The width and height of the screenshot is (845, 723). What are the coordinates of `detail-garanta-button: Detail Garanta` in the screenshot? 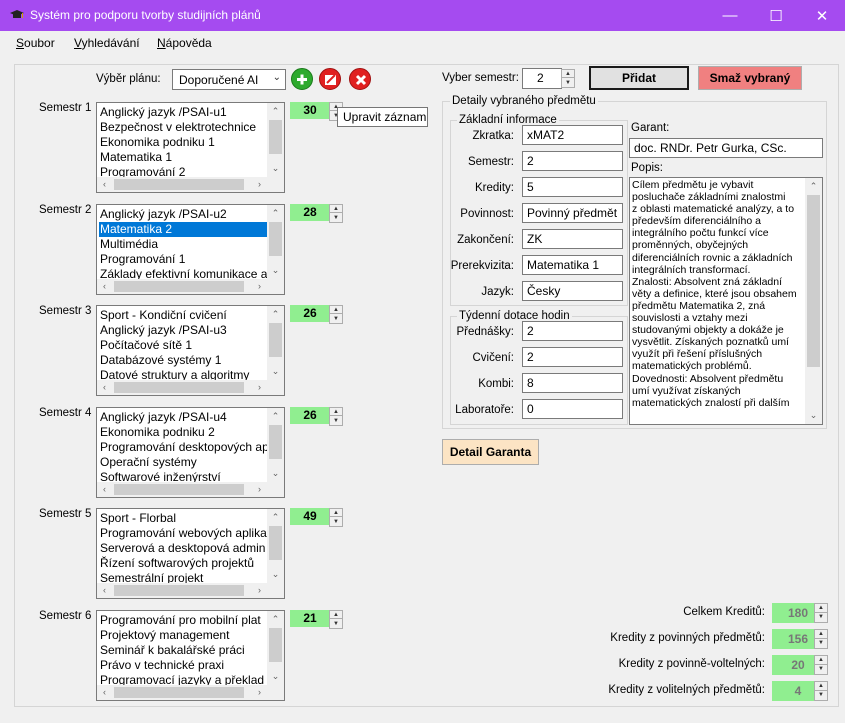 It's located at (490, 452).